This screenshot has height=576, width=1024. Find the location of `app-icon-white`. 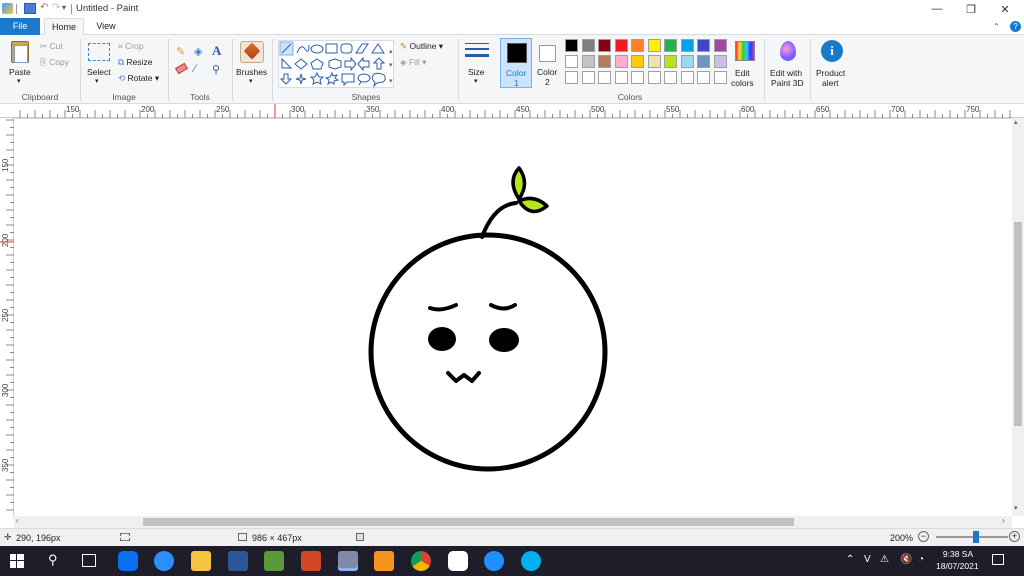

app-icon-white is located at coordinates (458, 561).